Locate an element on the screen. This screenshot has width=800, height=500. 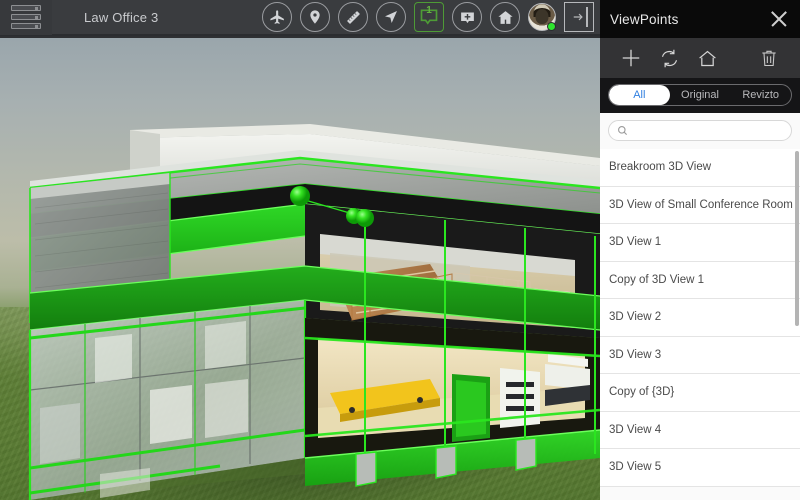
filter-segment-wrap: All Original Revizto is located at coordinates (700, 95).